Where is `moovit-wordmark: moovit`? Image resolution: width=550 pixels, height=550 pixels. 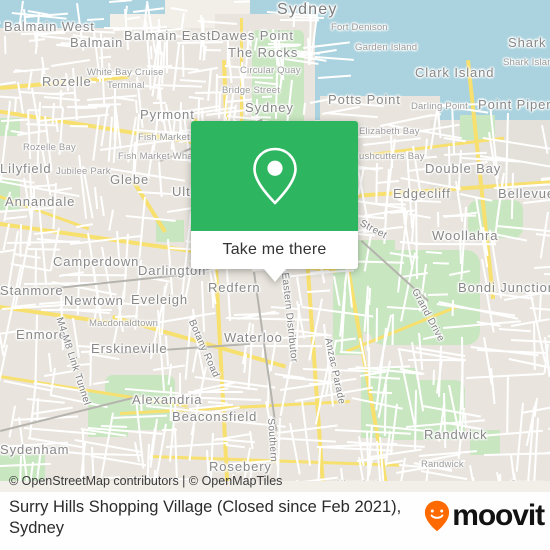
moovit-wordmark: moovit is located at coordinates (498, 515).